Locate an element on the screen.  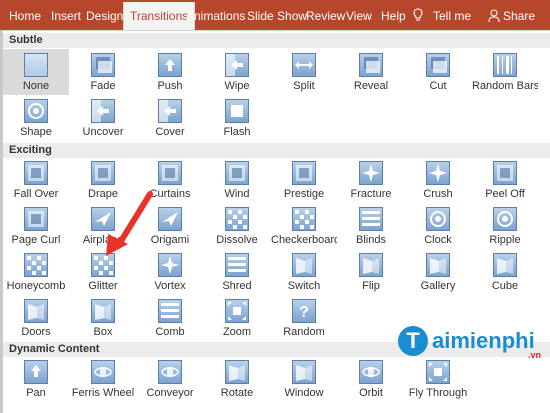
reveal-icon is located at coordinates (371, 65).